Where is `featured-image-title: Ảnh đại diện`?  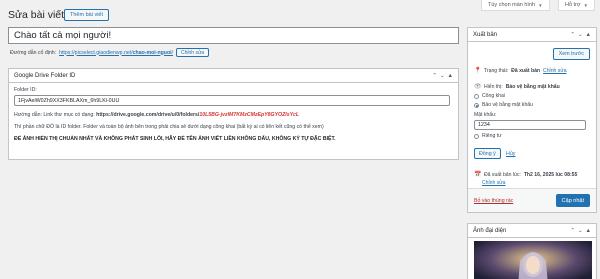
featured-image-title: Ảnh đại diện is located at coordinates (490, 230).